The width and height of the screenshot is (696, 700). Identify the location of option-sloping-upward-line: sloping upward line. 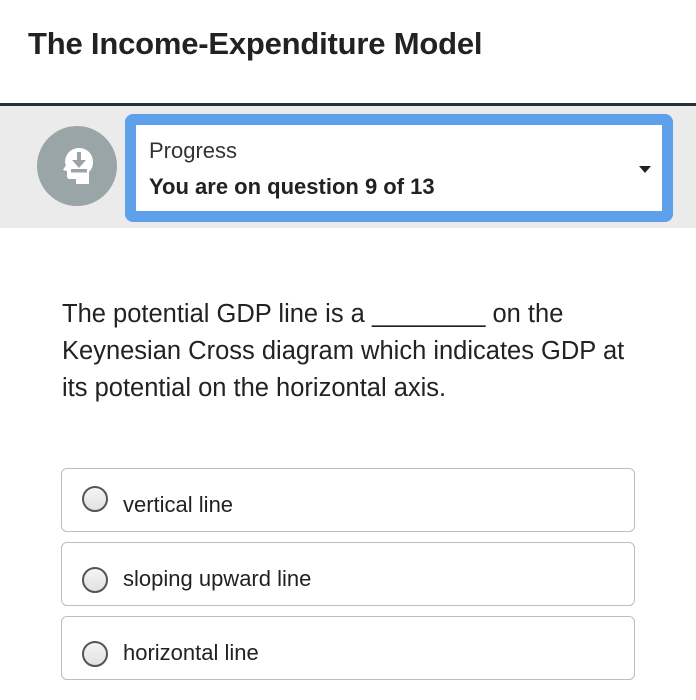
(348, 574).